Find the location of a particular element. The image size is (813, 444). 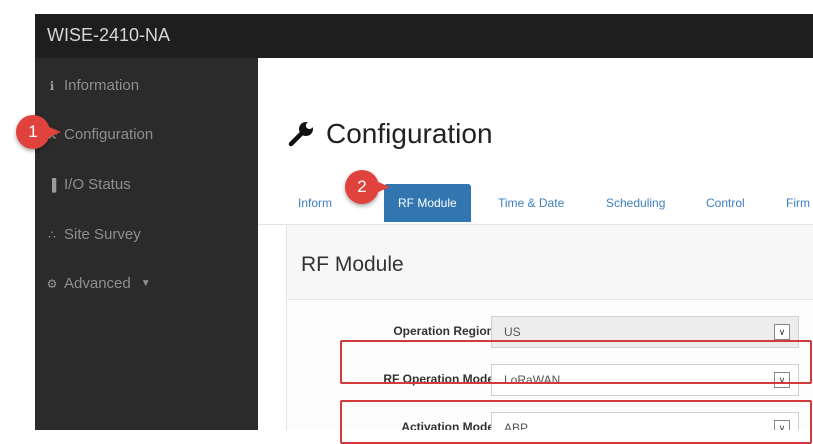

sidebar-item-label: I/O Status is located at coordinates (97, 184).